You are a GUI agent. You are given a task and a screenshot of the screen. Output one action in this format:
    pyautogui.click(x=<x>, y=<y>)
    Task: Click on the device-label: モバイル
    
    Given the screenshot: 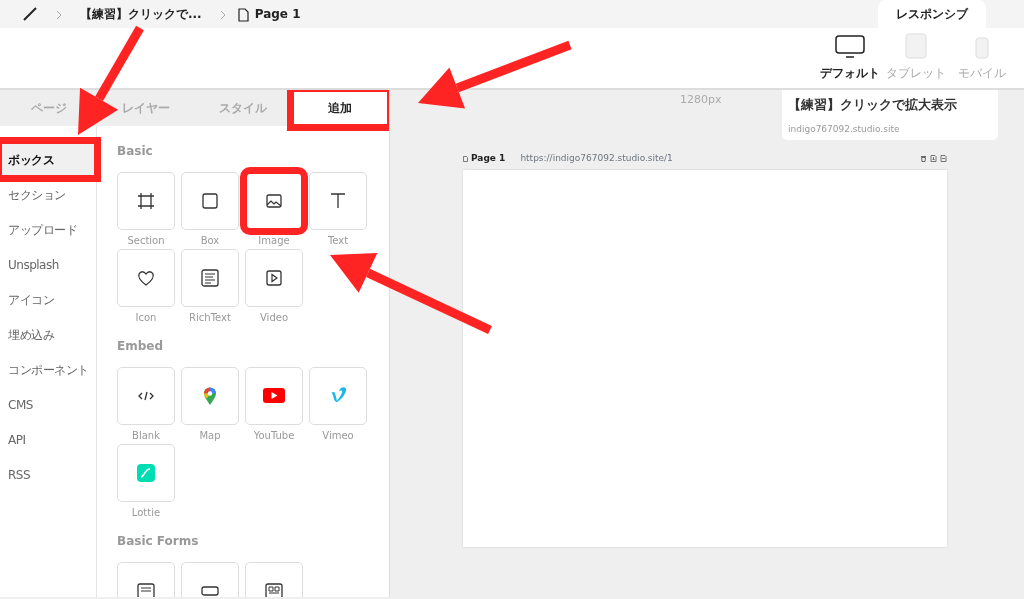 What is the action you would take?
    pyautogui.click(x=982, y=74)
    